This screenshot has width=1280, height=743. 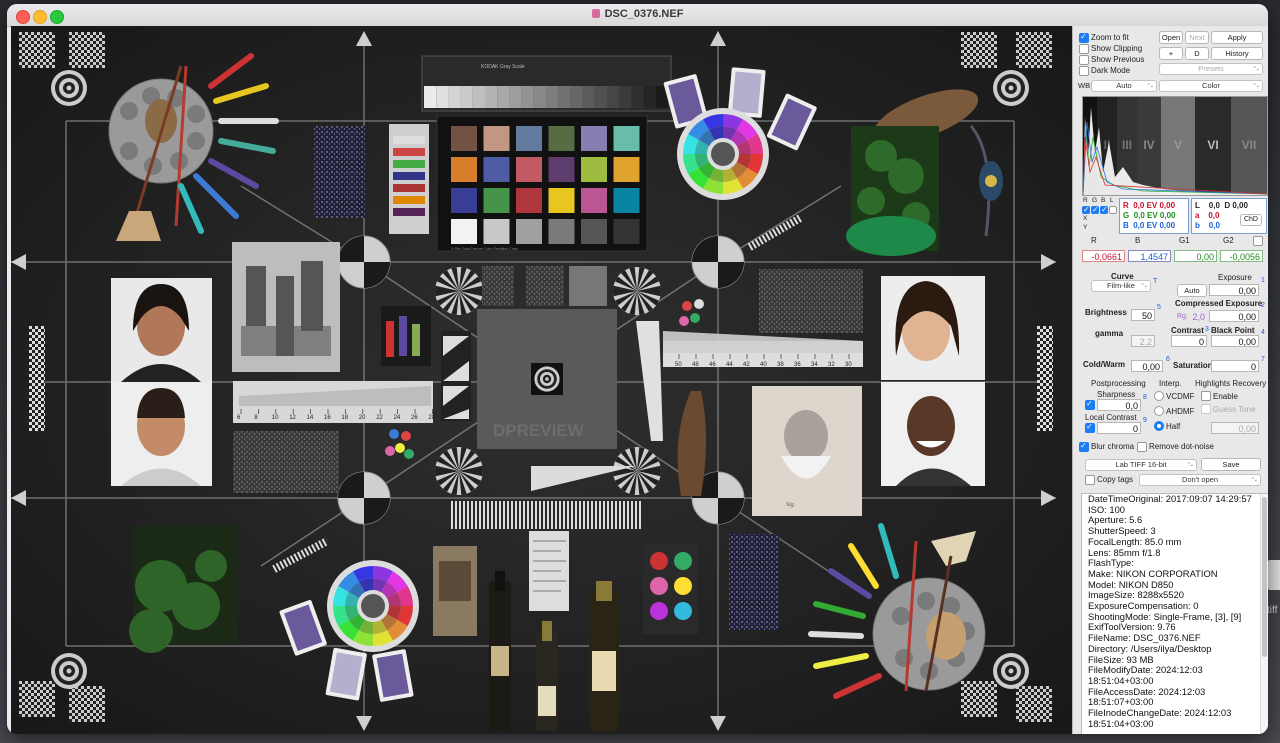 I want to click on brightness-num: 5, so click(x=1159, y=307).